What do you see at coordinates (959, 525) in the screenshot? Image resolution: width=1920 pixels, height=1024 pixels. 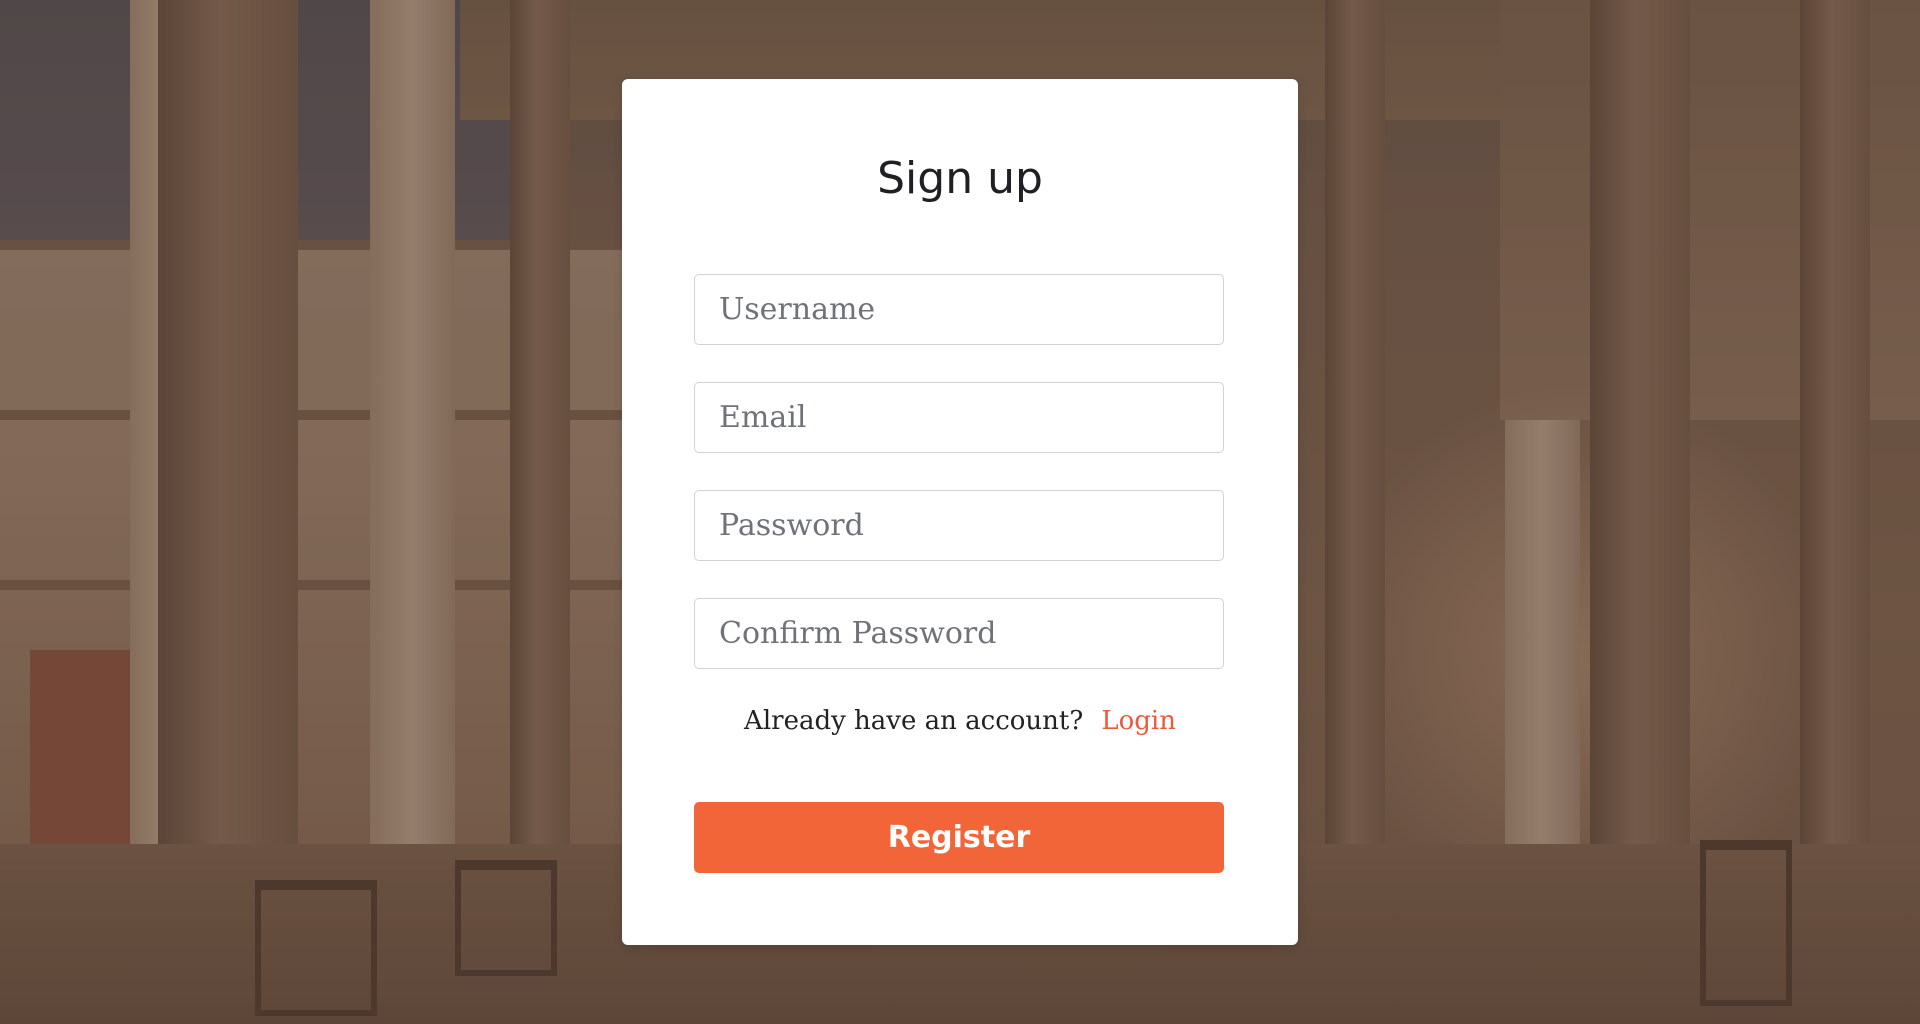 I see `password-field` at bounding box center [959, 525].